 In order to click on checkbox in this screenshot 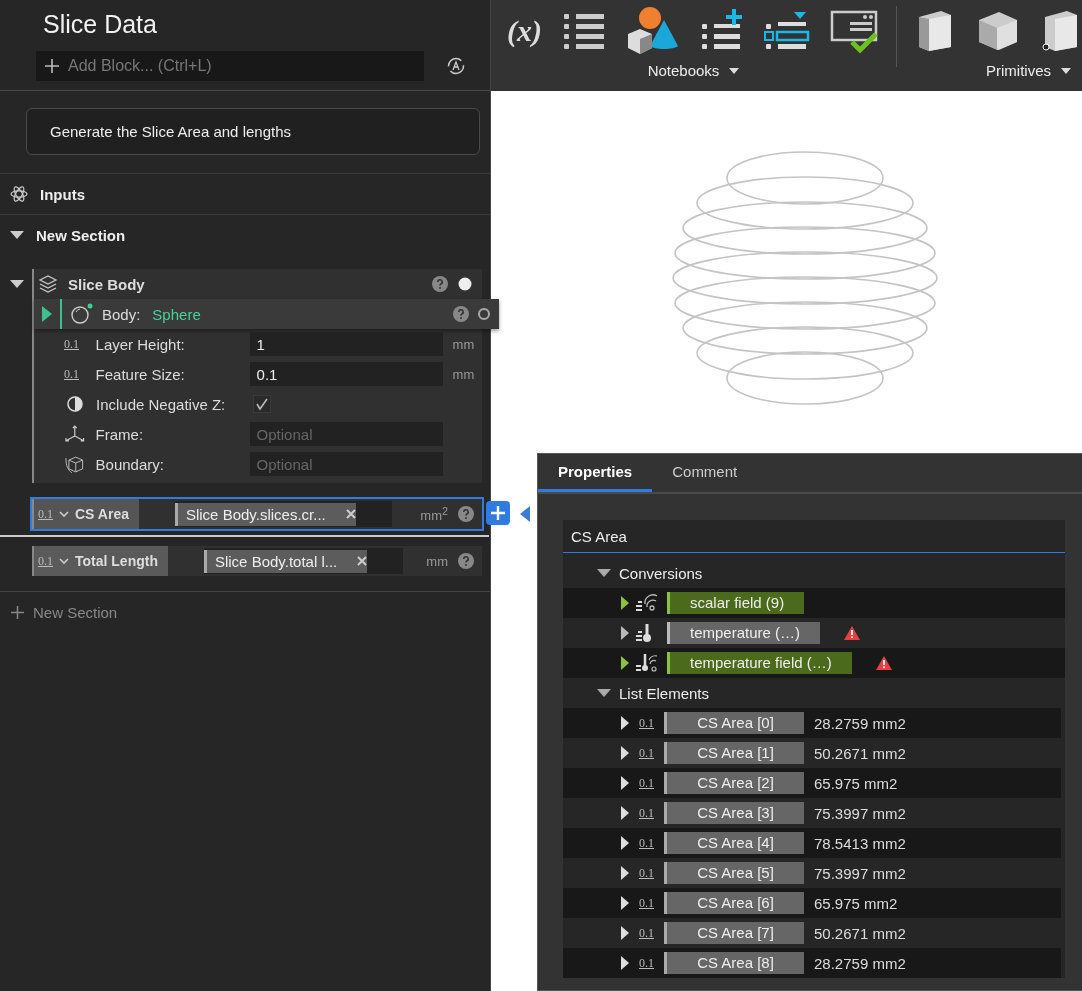, I will do `click(262, 404)`.